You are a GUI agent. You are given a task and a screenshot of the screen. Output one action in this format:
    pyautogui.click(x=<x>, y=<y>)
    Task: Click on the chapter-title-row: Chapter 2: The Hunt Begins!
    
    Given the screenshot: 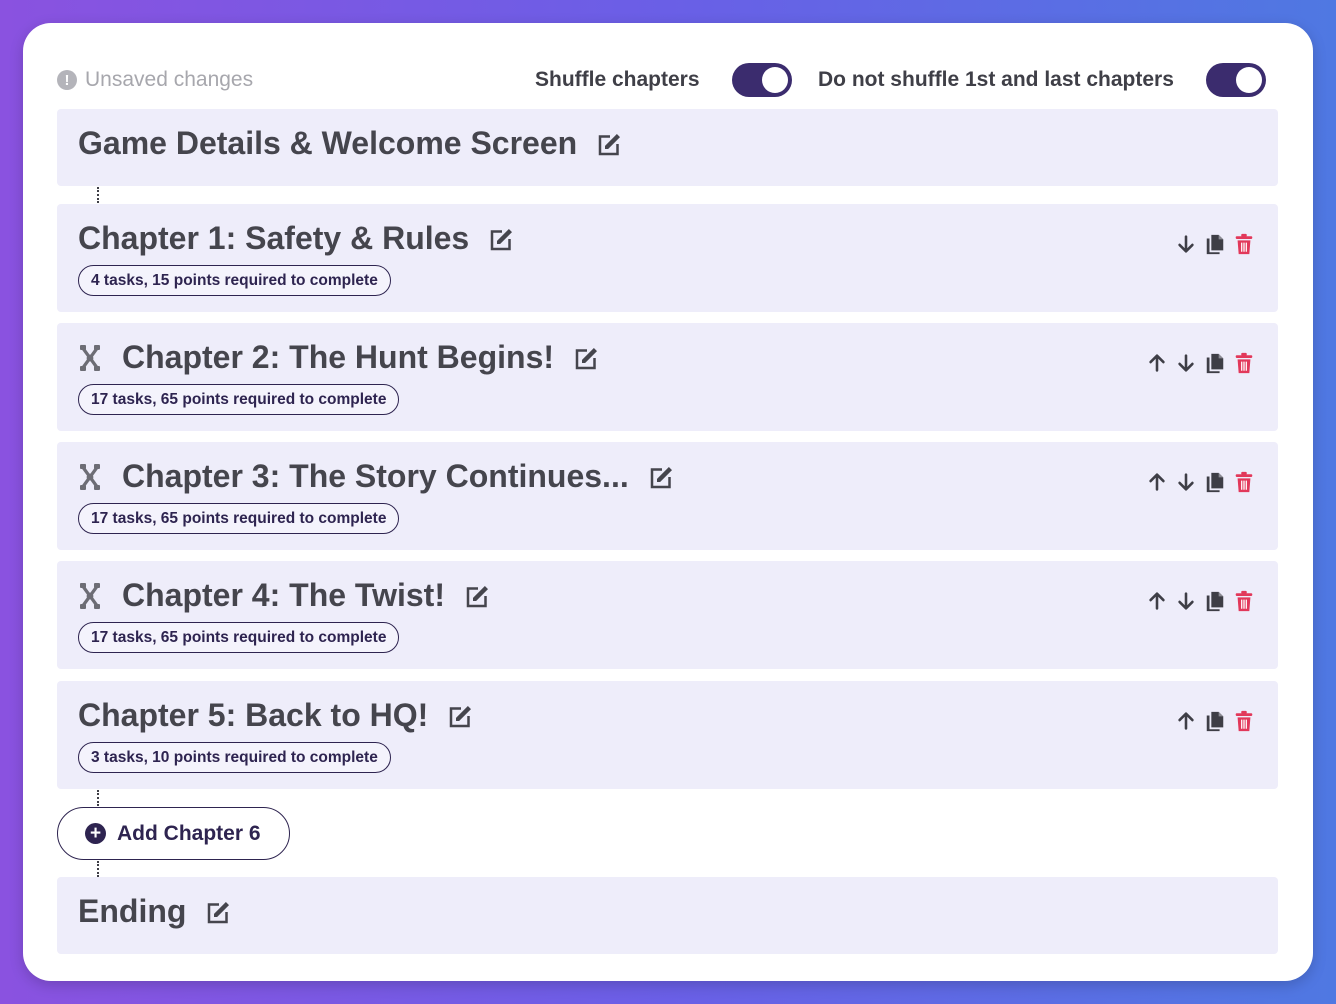 What is the action you would take?
    pyautogui.click(x=340, y=357)
    